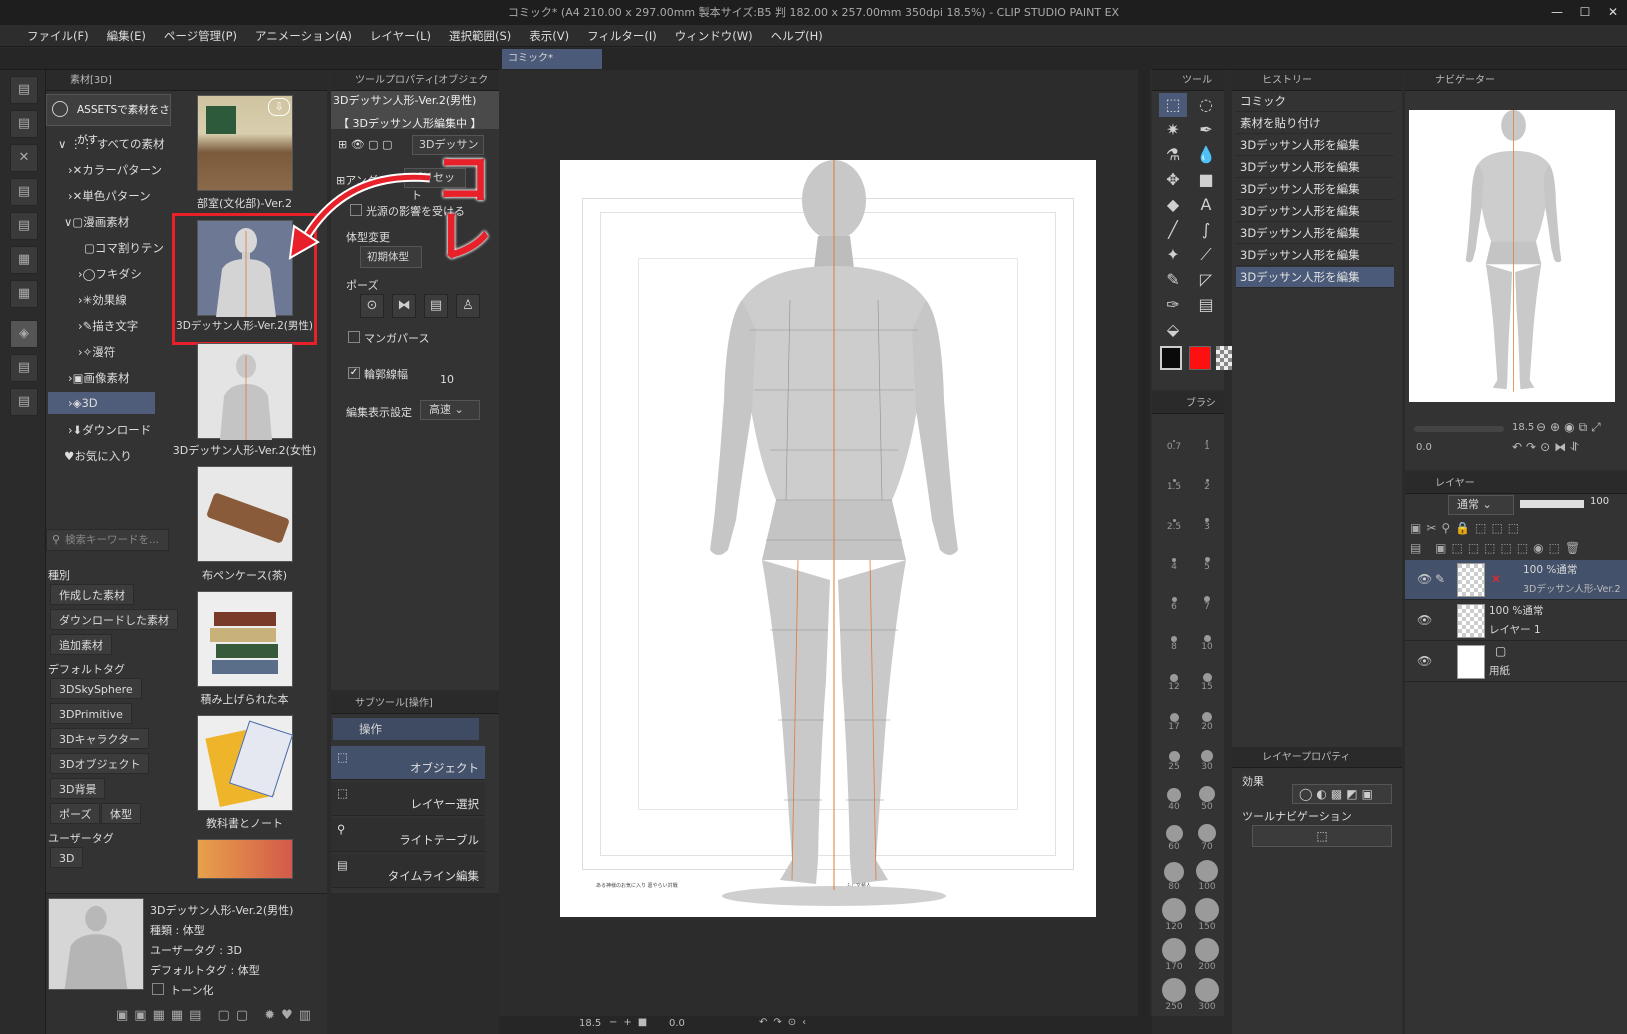  Describe the element at coordinates (406, 729) in the screenshot. I see `subtool-group-tab: 操作` at that location.